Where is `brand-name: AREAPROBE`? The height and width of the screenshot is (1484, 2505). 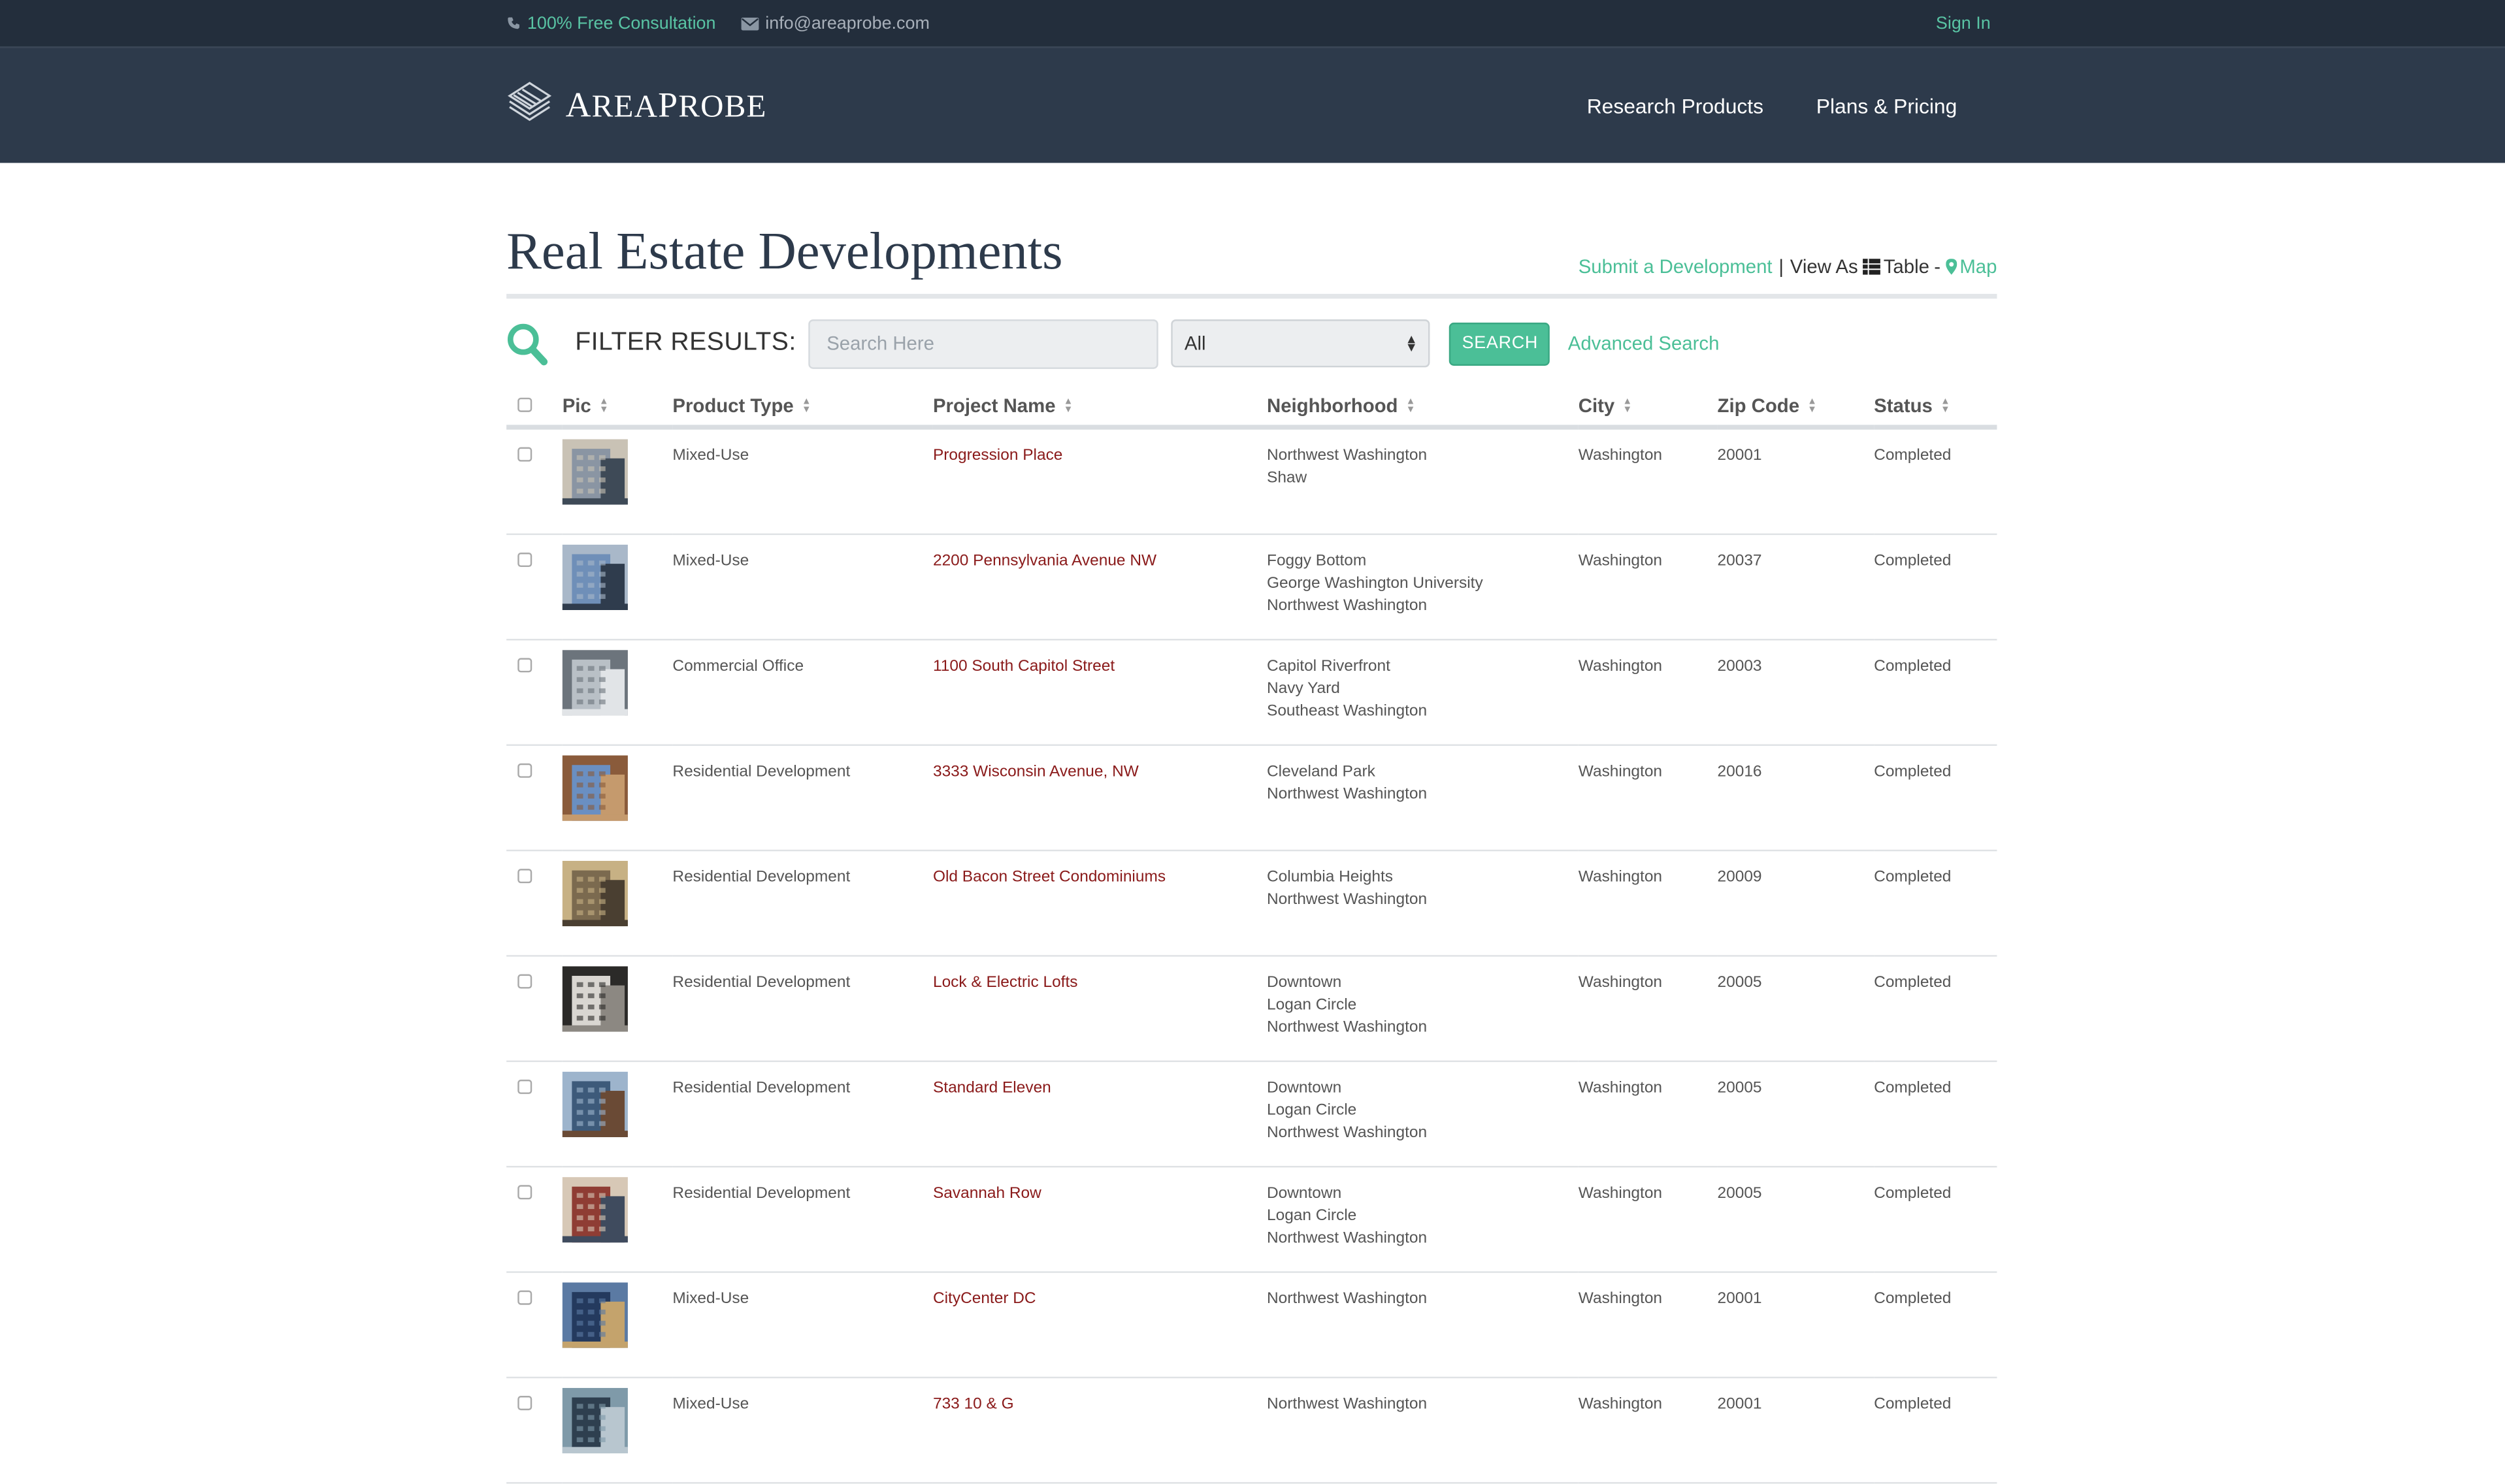
brand-name: AREAPROBE is located at coordinates (666, 104).